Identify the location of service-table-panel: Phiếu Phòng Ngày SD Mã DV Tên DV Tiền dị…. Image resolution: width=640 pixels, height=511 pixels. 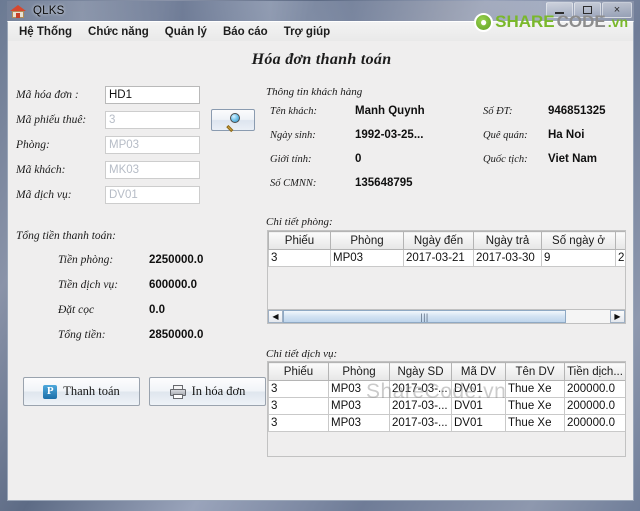
(446, 409).